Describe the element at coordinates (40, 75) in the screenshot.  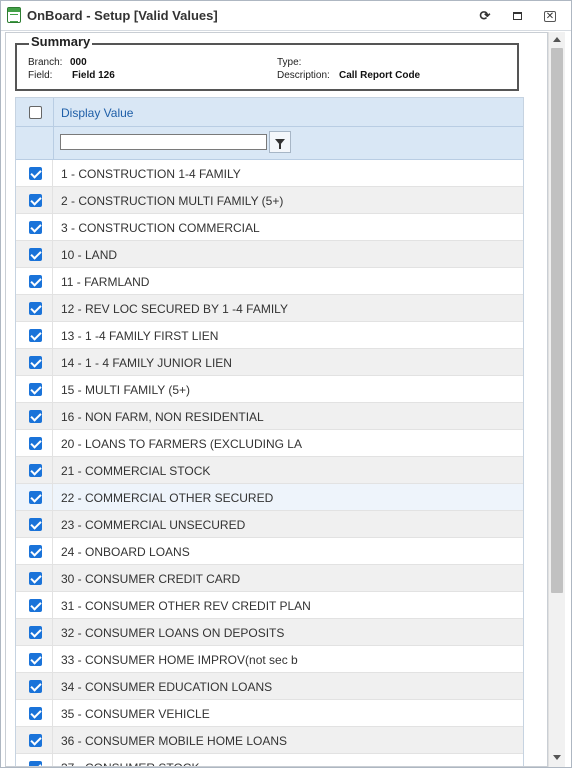
I see `field-label: Field:` at that location.